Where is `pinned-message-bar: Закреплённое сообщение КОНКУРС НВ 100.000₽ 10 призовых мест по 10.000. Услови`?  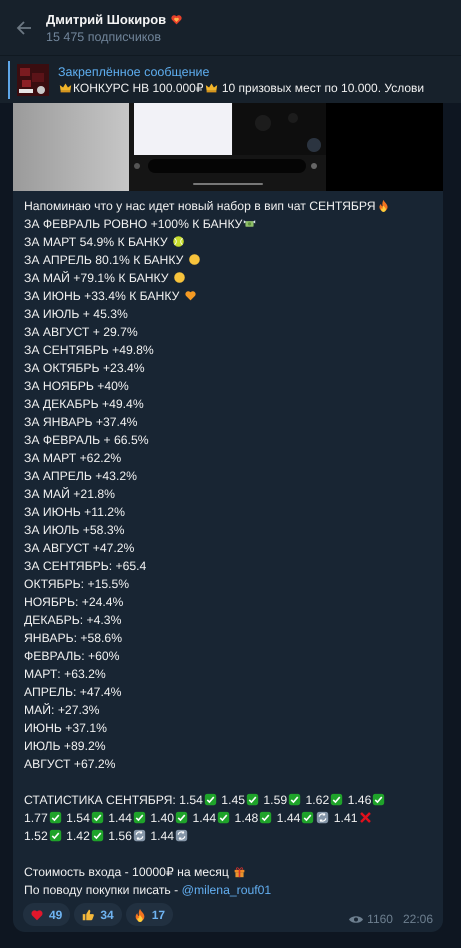 pinned-message-bar: Закреплённое сообщение КОНКУРС НВ 100.000₽ 10 призовых мест по 10.000. Услови is located at coordinates (230, 79).